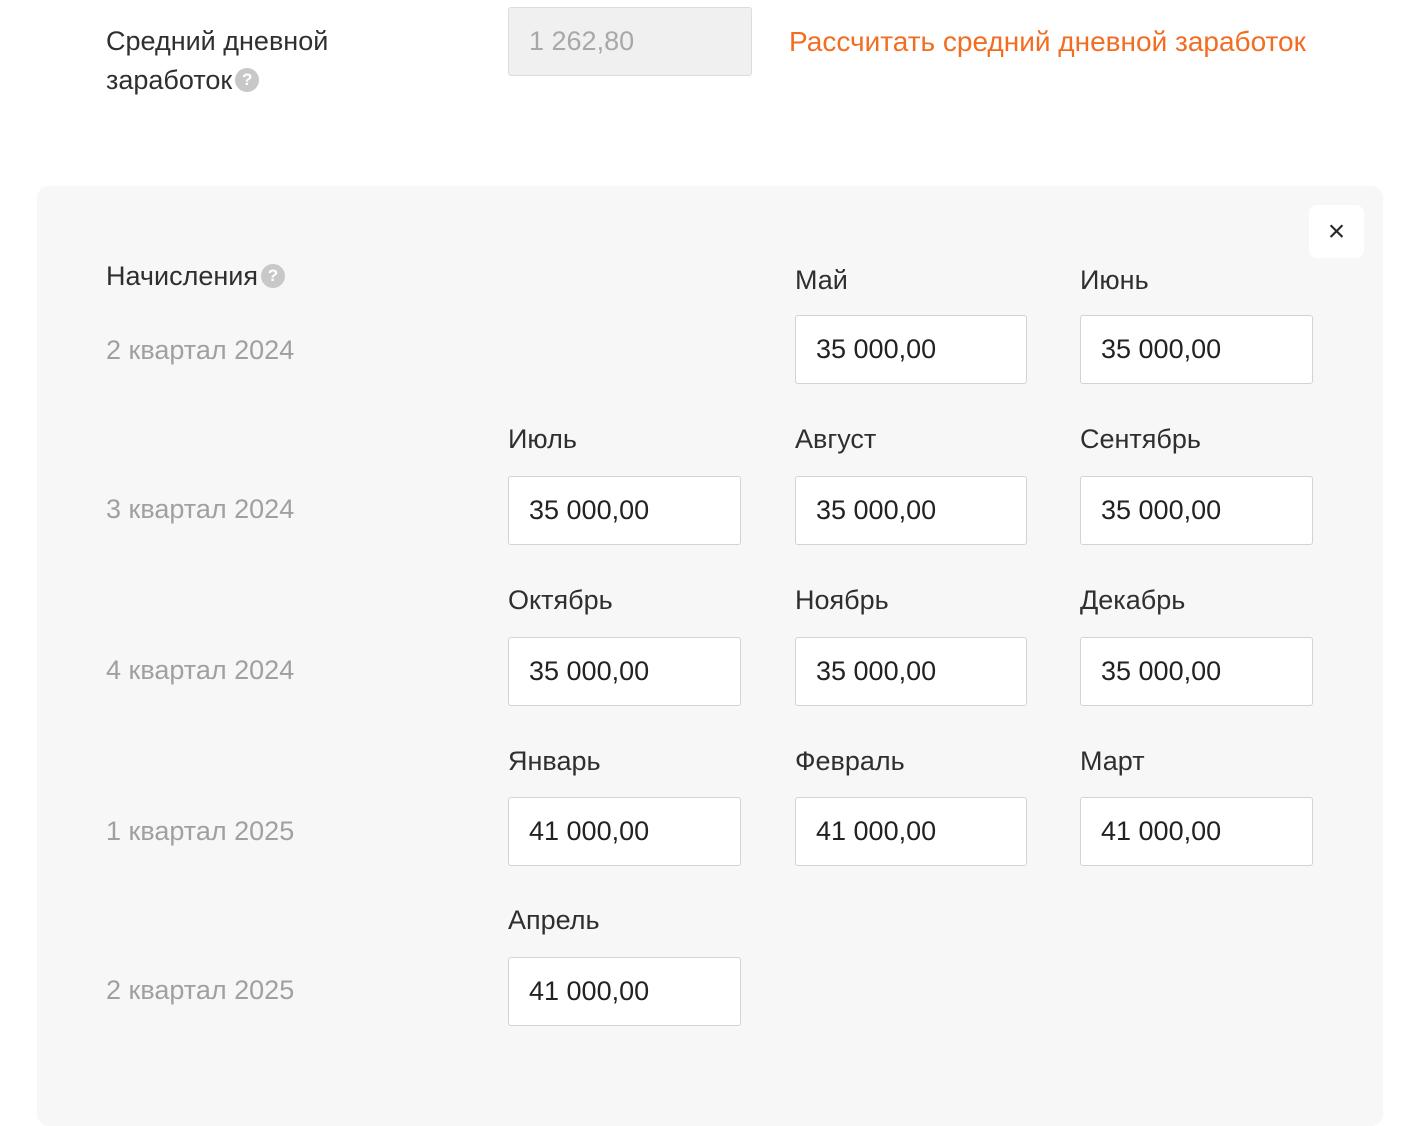  I want to click on accruals-title: Начисления?, so click(195, 276).